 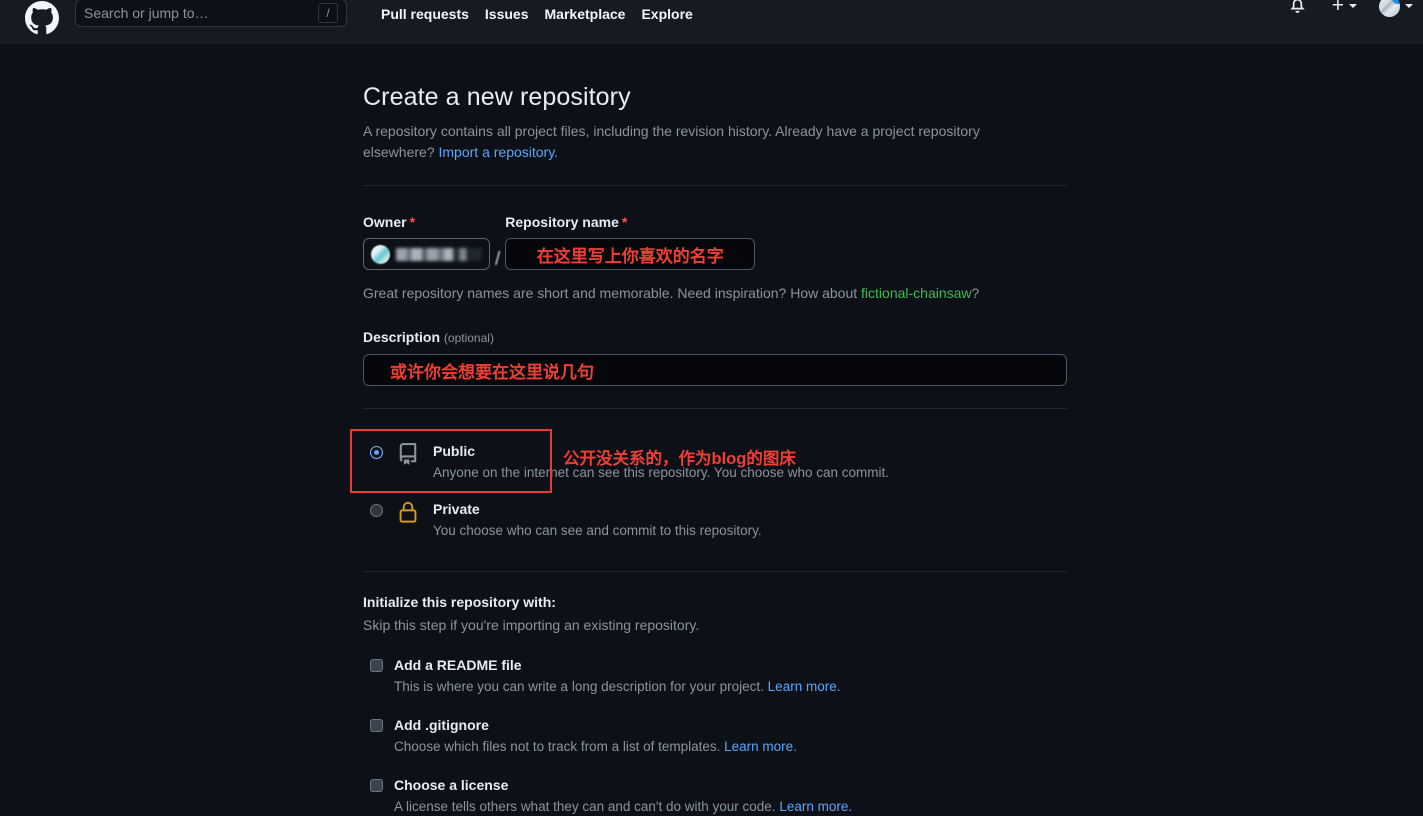 I want to click on suggested-name: fictional-chainsaw, so click(x=916, y=293).